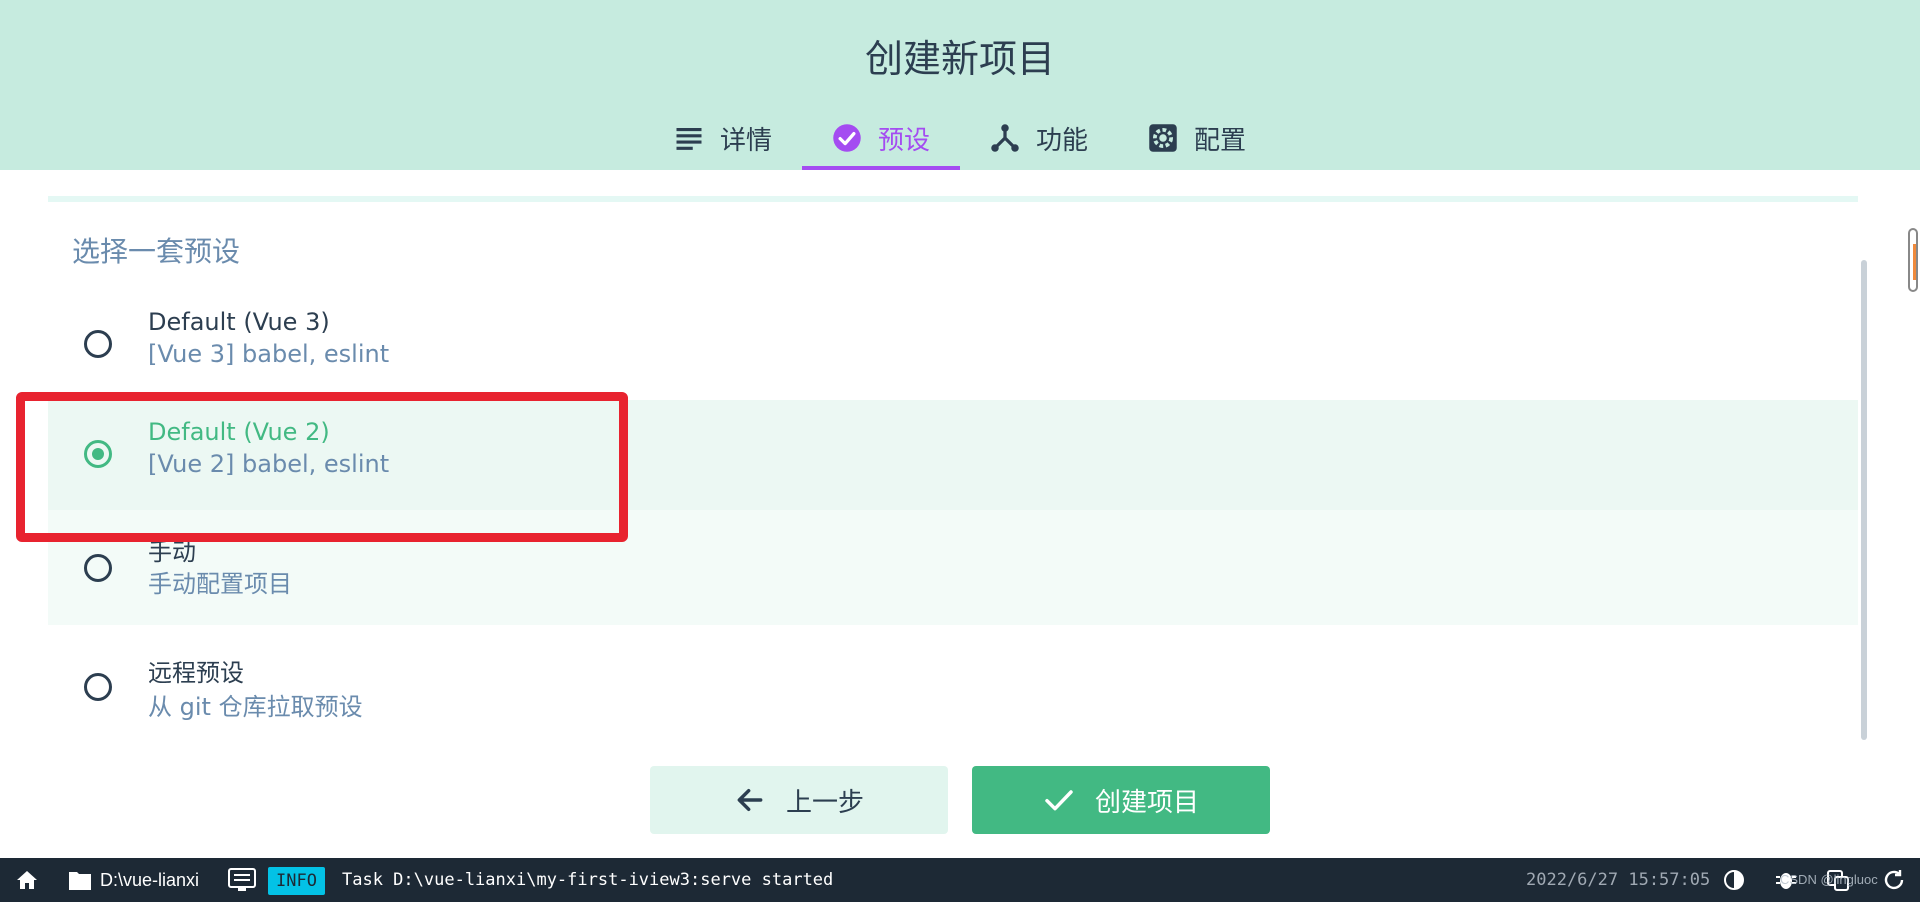 The width and height of the screenshot is (1920, 902). I want to click on tab-bar: 详情 预设 功能 配置, so click(960, 138).